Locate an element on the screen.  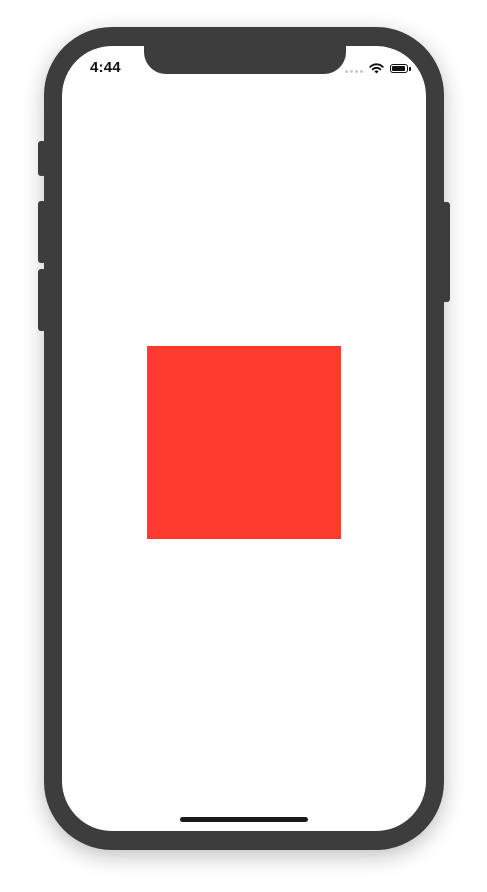
status-icons is located at coordinates (378, 68).